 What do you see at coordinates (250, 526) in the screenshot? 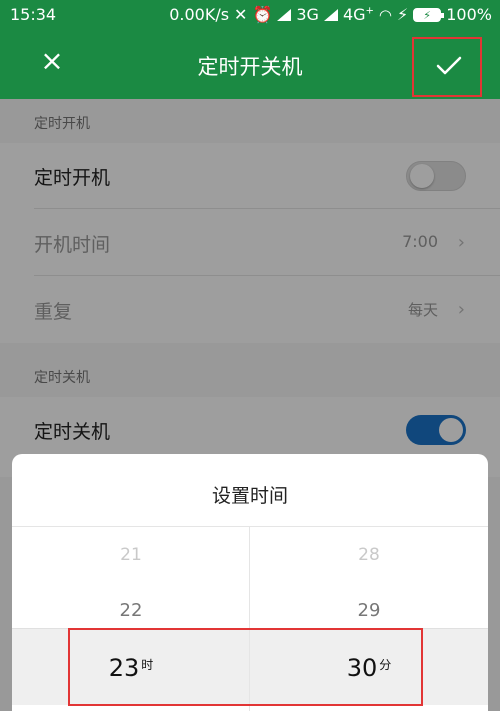
I see `divider` at bounding box center [250, 526].